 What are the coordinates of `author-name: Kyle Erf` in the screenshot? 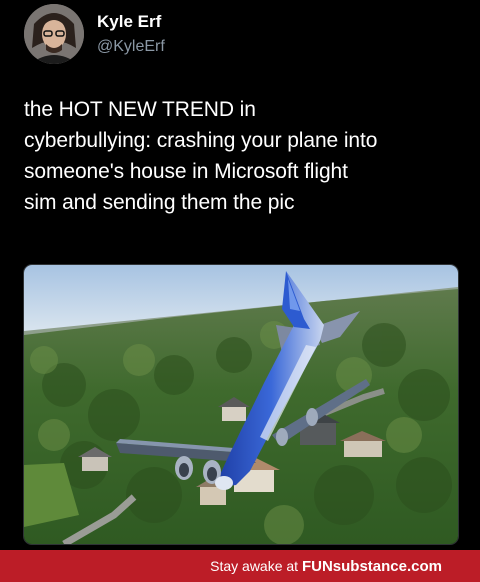 It's located at (129, 22).